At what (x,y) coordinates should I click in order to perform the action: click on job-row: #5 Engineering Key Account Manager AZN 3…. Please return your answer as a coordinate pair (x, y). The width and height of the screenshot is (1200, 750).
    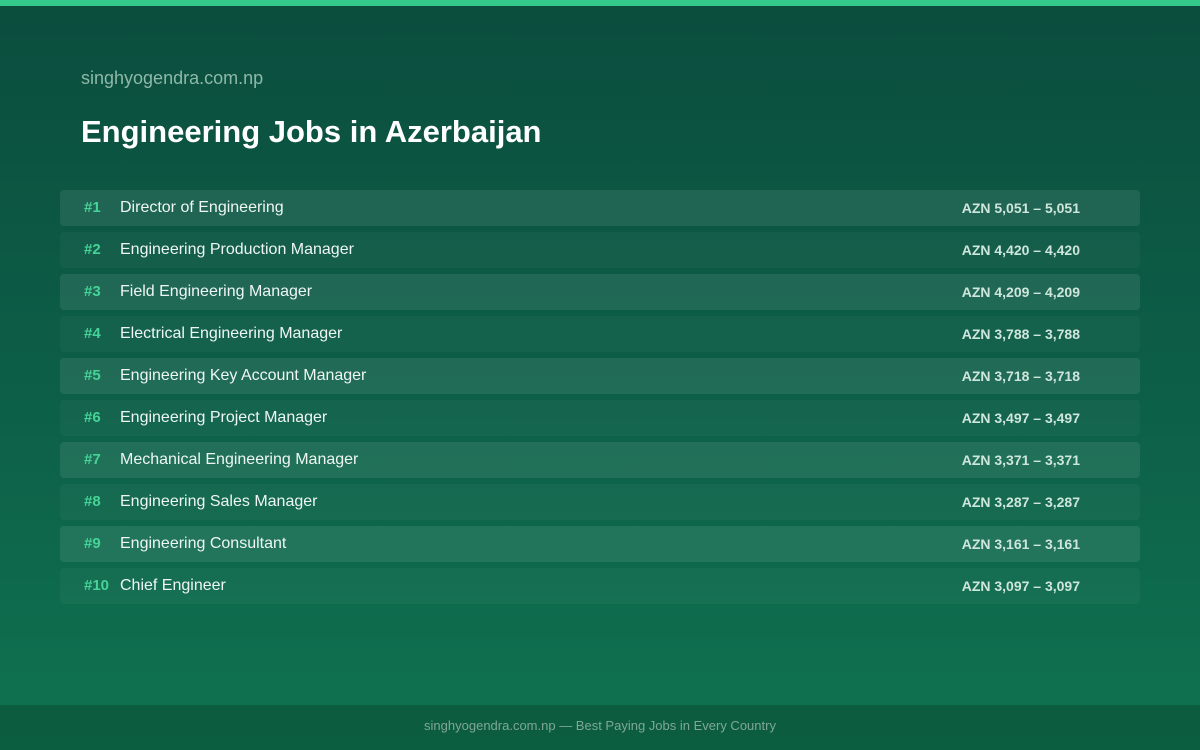
    Looking at the image, I should click on (600, 376).